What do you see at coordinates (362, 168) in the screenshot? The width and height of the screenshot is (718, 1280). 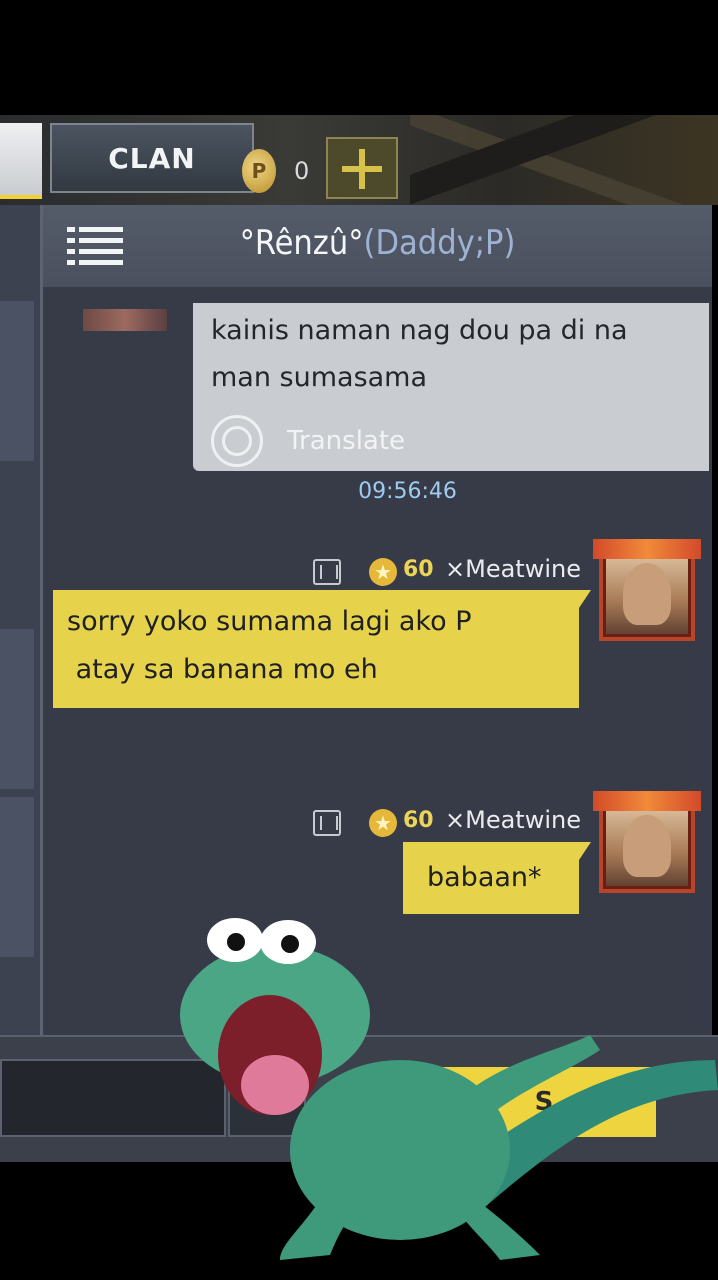 I see `add-coins-button` at bounding box center [362, 168].